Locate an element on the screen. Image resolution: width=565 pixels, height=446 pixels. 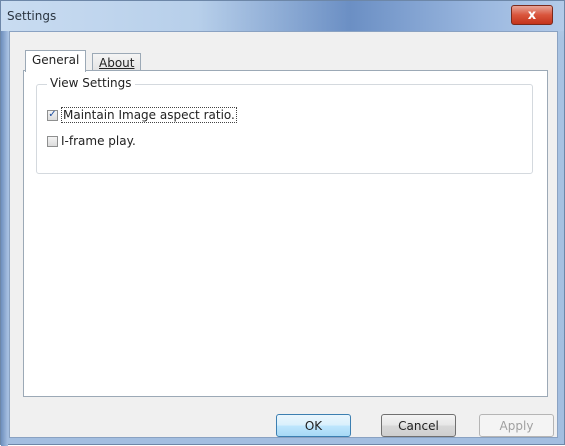
ok-button: OK is located at coordinates (313, 425).